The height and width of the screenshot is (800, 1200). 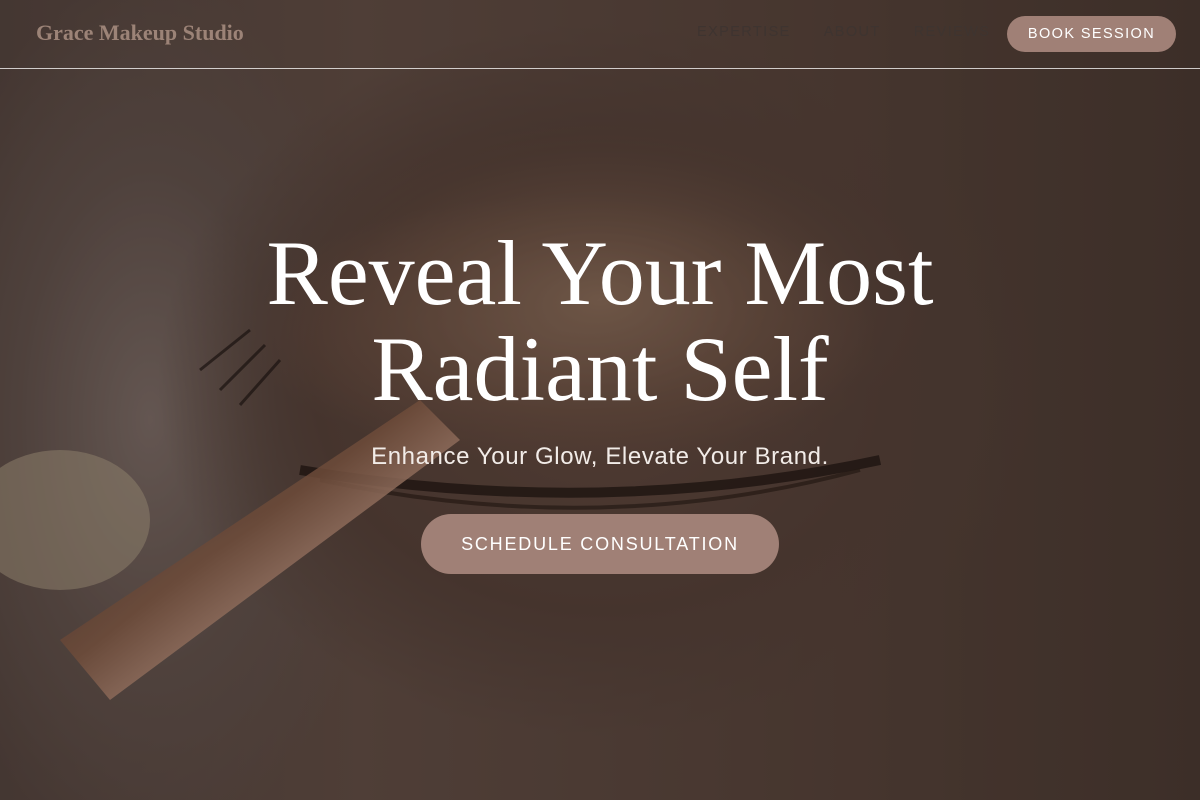 What do you see at coordinates (140, 33) in the screenshot?
I see `brand-logo: Grace Makeup Studio` at bounding box center [140, 33].